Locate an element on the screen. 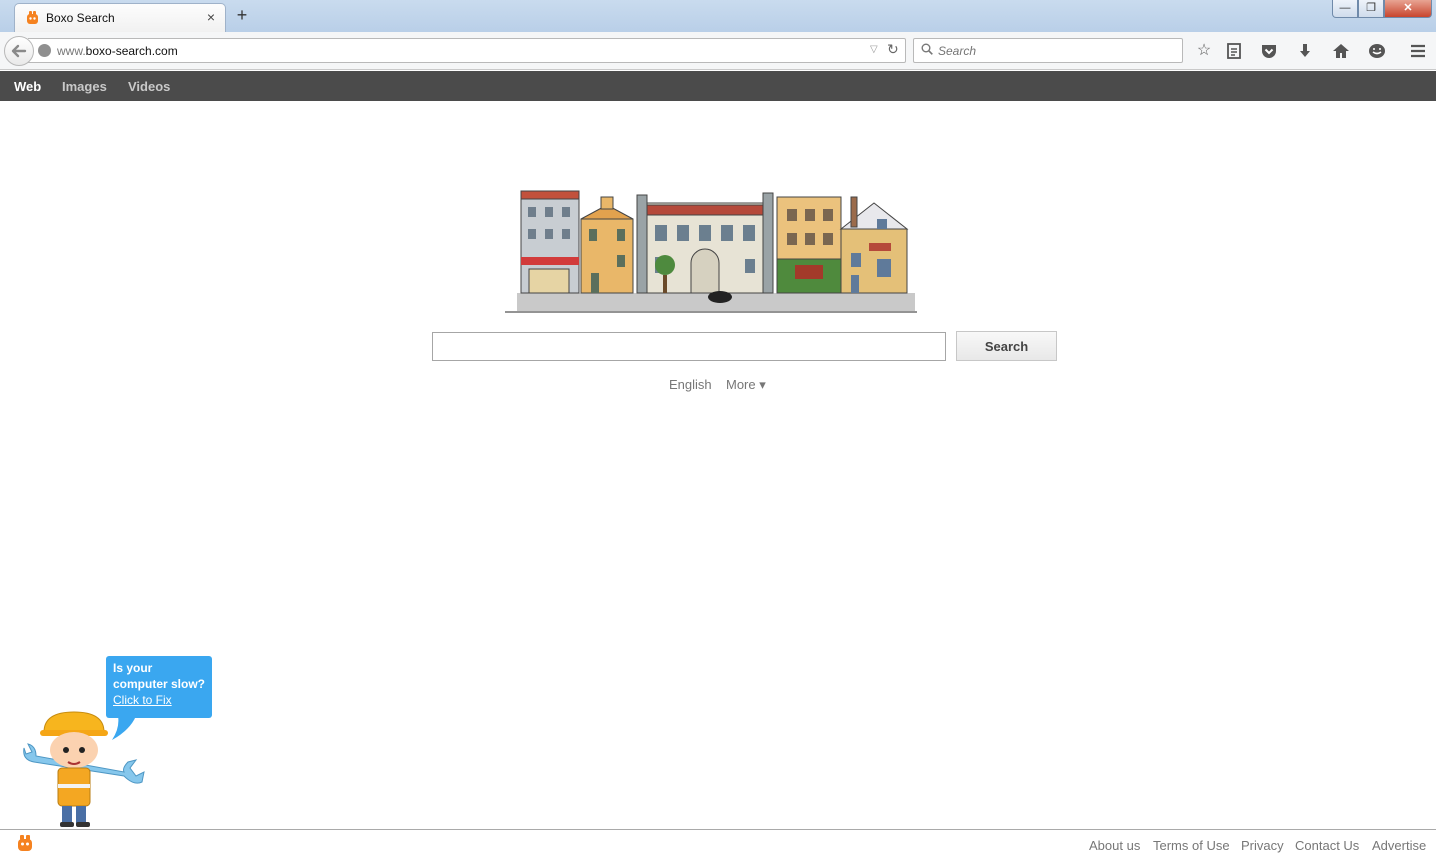  footer-terms-link: Terms of Use is located at coordinates (1191, 845).